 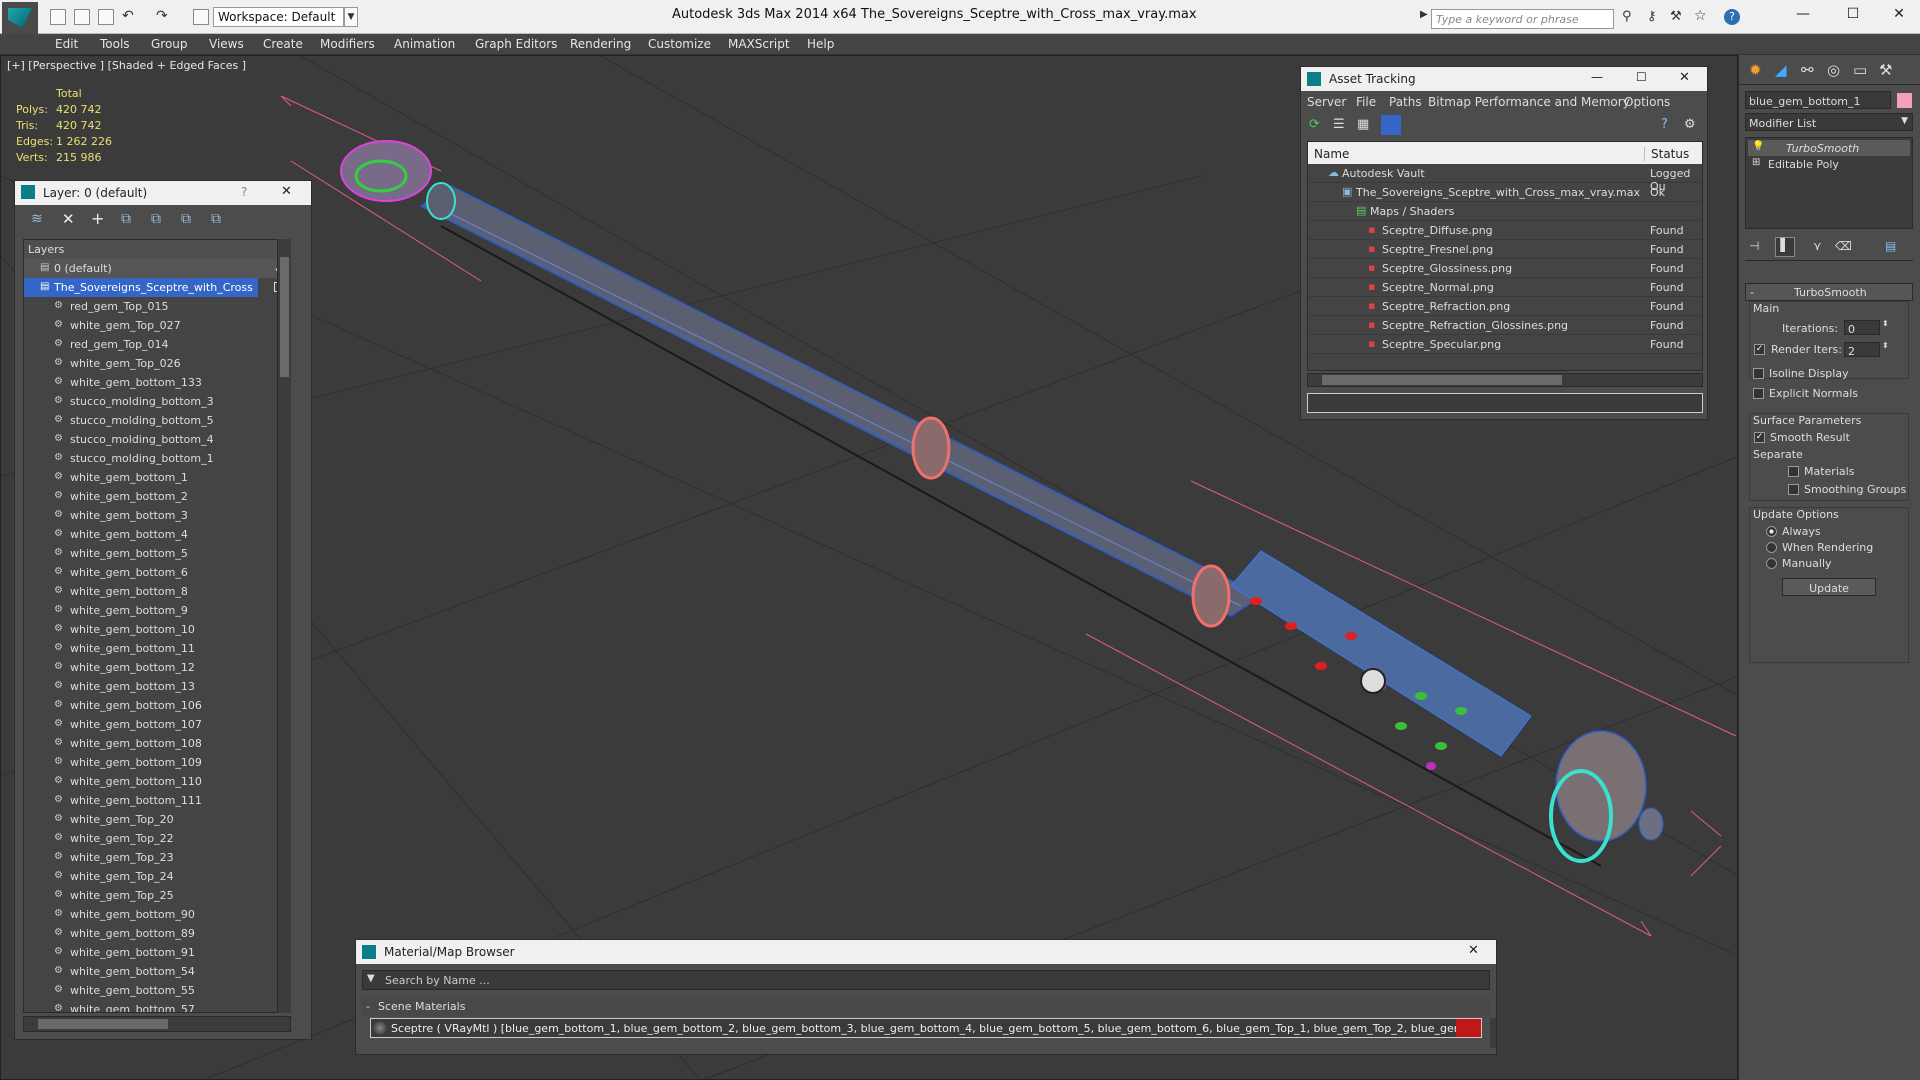 What do you see at coordinates (154, 933) in the screenshot?
I see `layer-object-row: ⚙ white_gem_bottom_89` at bounding box center [154, 933].